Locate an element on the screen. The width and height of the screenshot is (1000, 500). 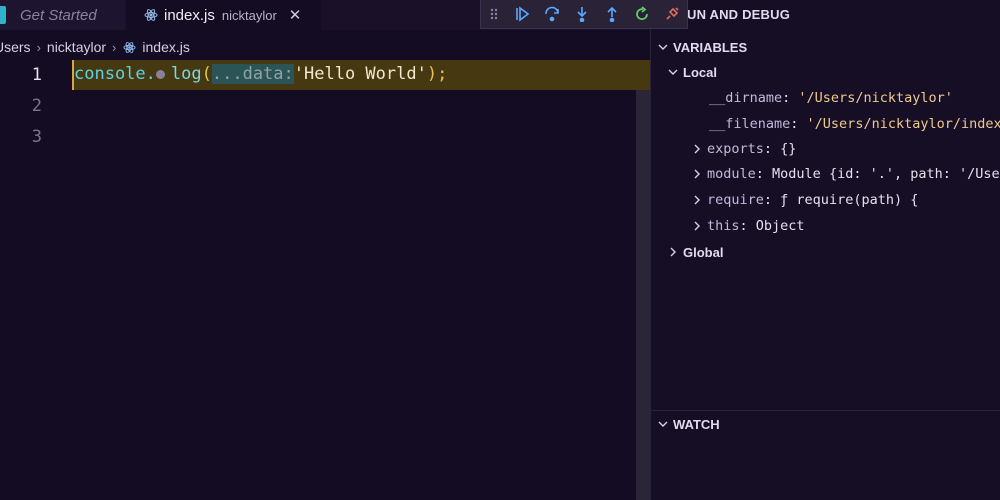
variable-row: this: Object is located at coordinates (747, 226).